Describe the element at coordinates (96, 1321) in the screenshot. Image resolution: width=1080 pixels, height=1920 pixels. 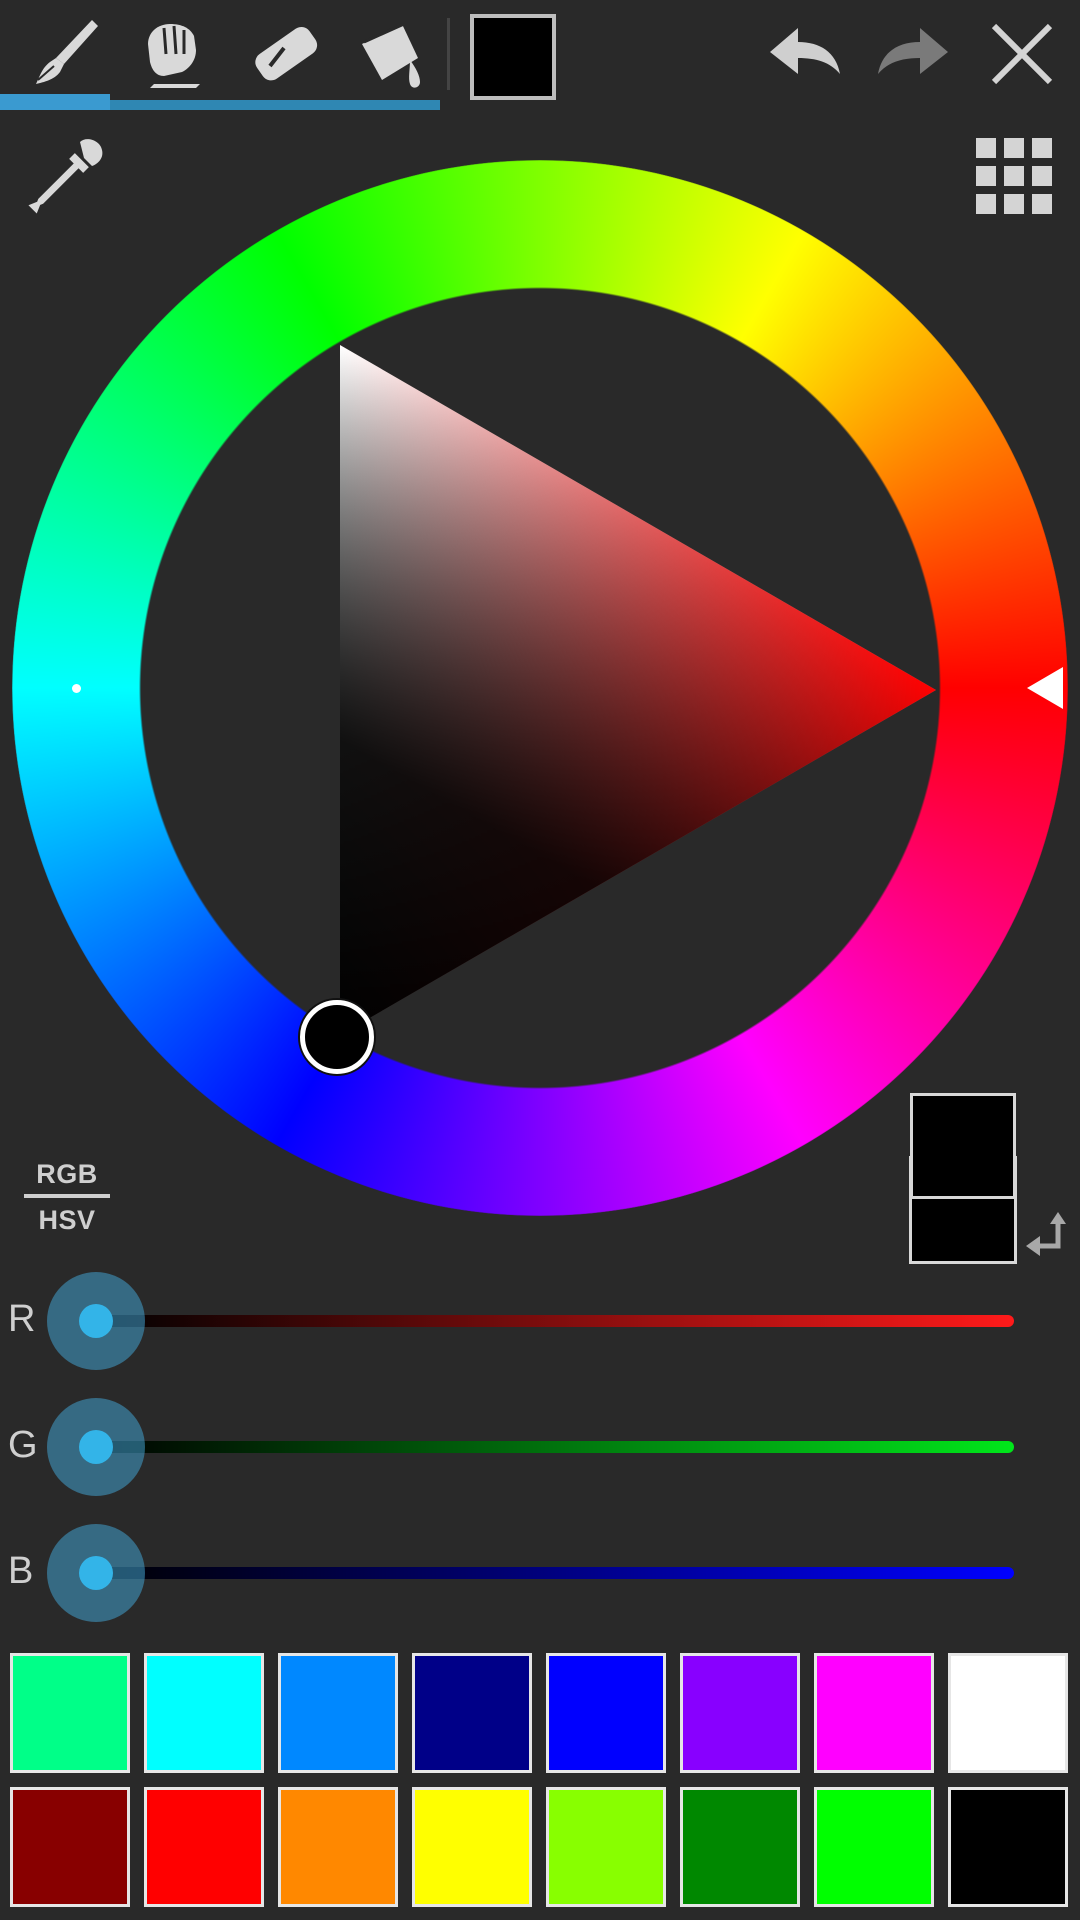
I see `red-slider-thumb` at that location.